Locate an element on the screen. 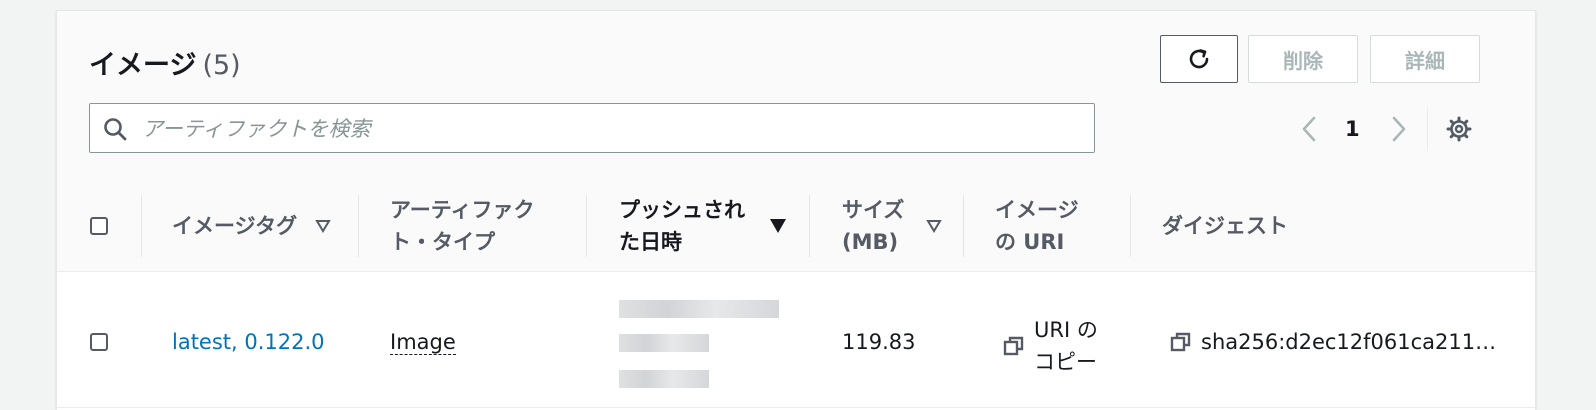  row-checkbox is located at coordinates (99, 342).